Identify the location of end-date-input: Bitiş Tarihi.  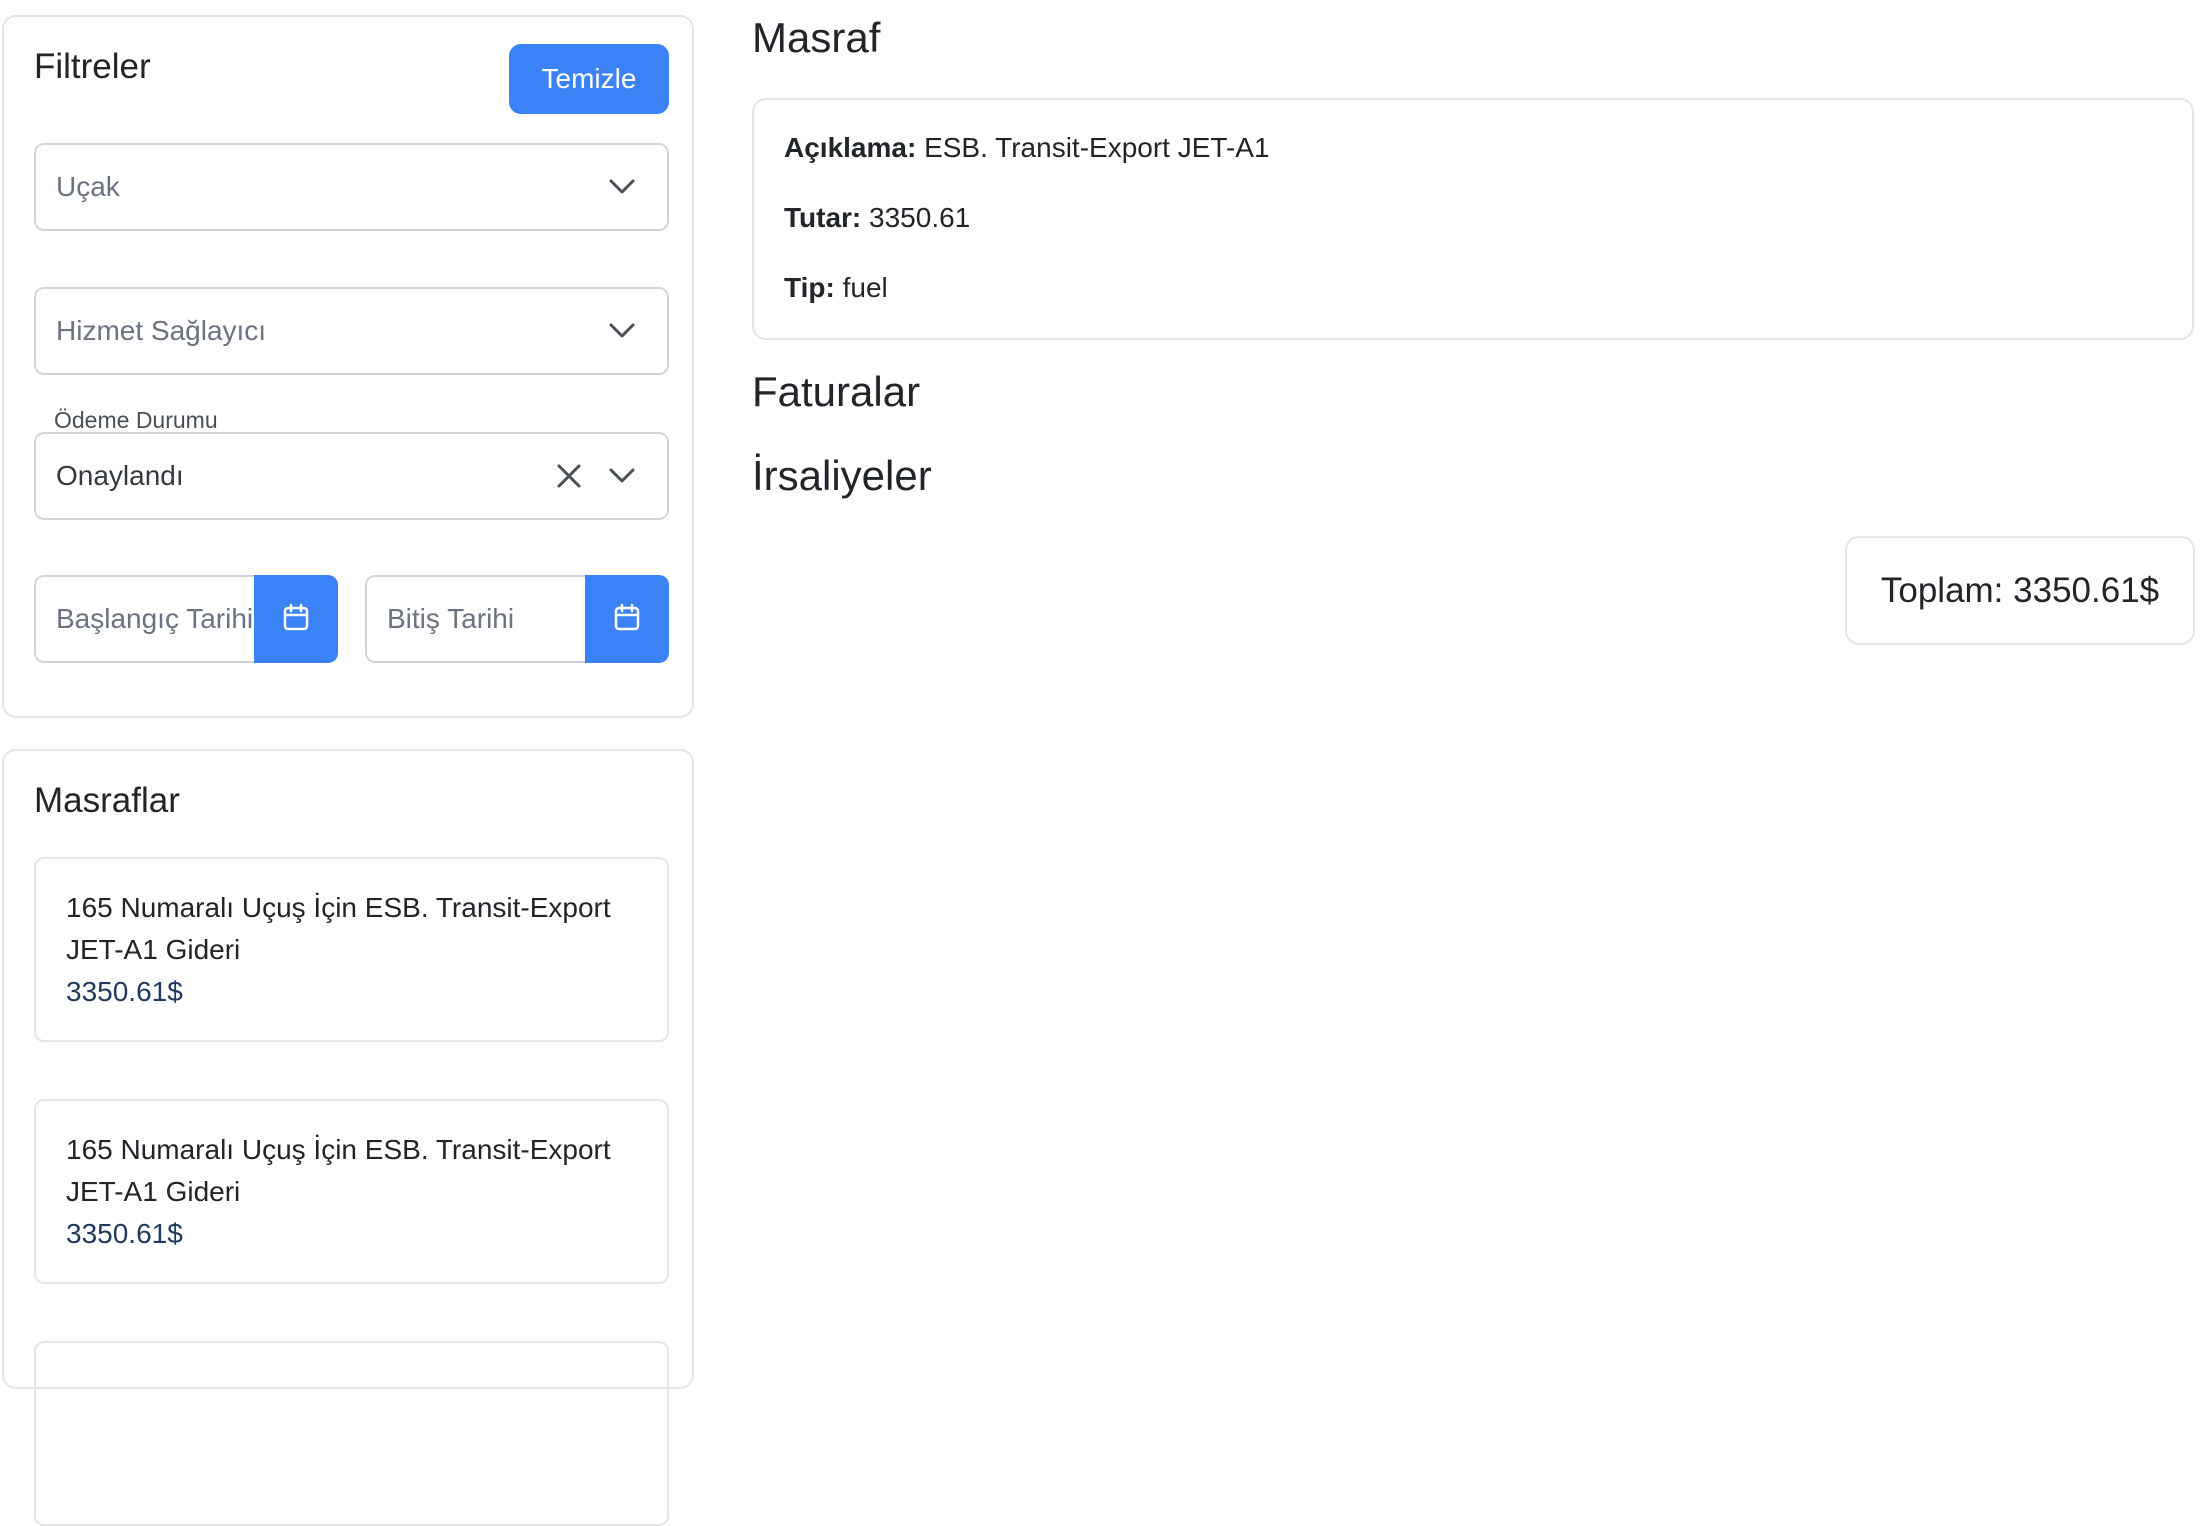
(475, 619).